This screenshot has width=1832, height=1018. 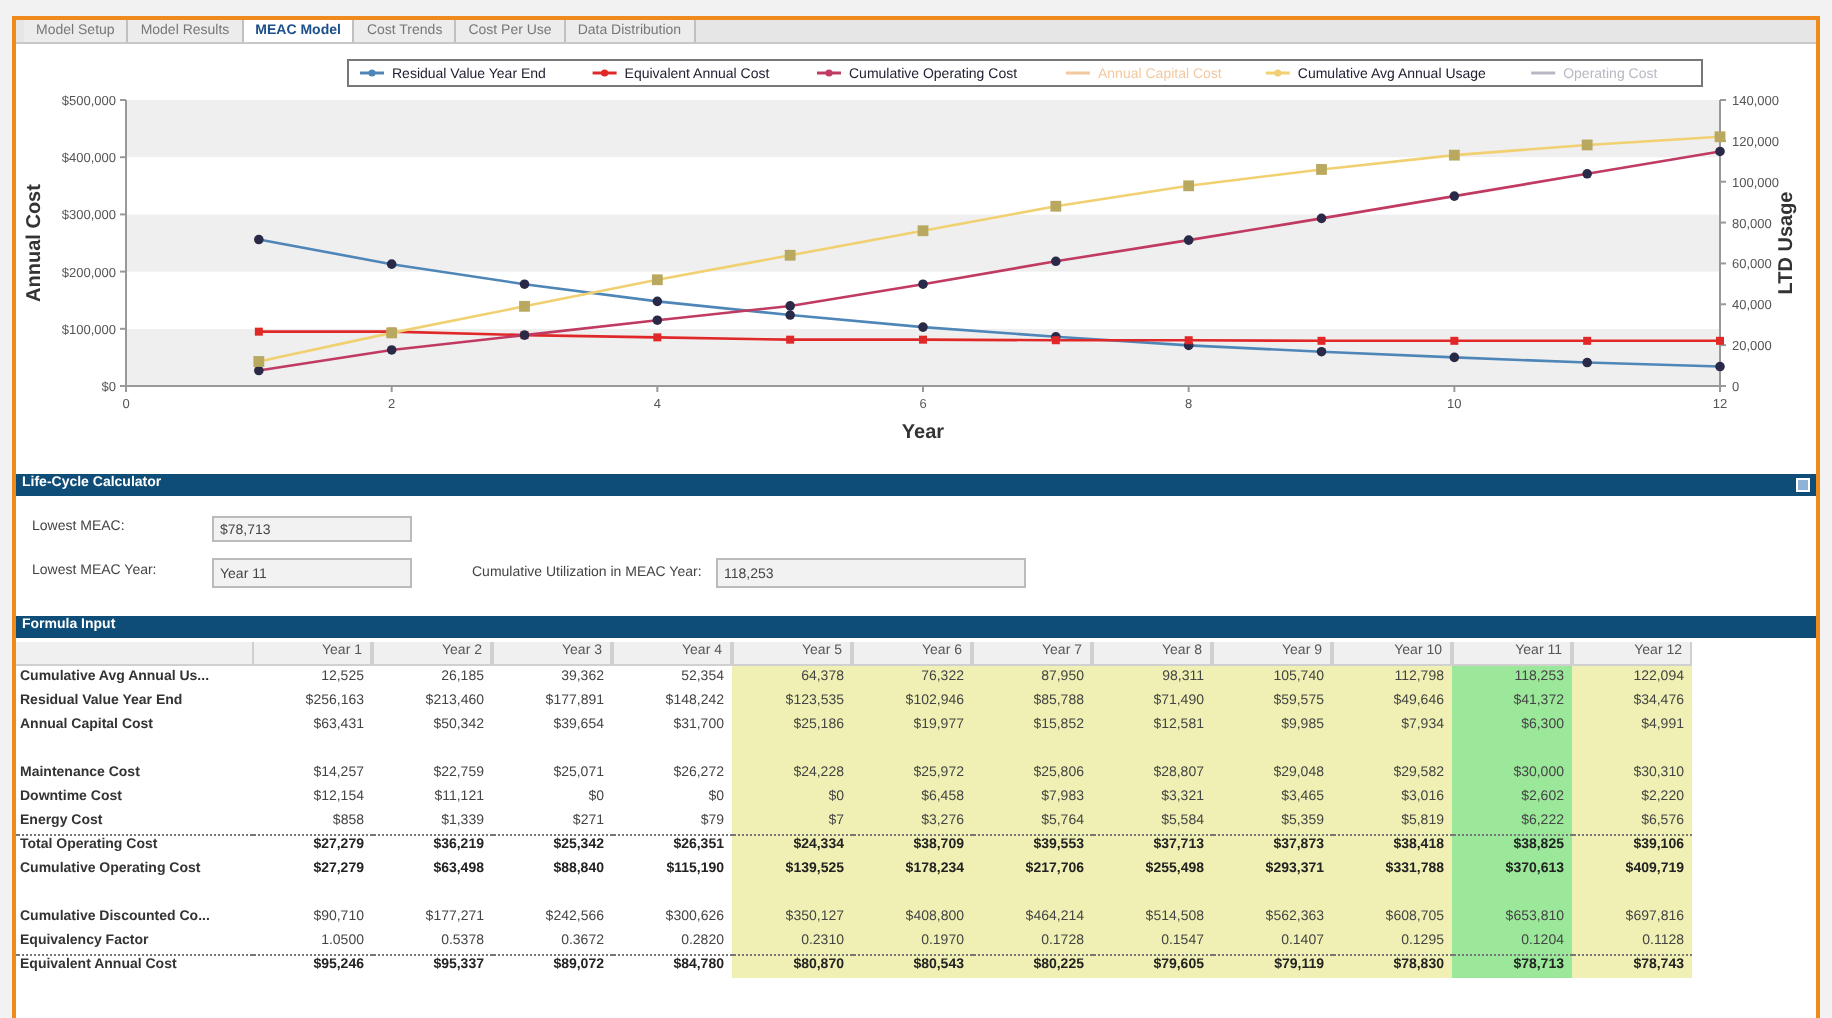 What do you see at coordinates (1803, 485) in the screenshot?
I see `collapse-icon` at bounding box center [1803, 485].